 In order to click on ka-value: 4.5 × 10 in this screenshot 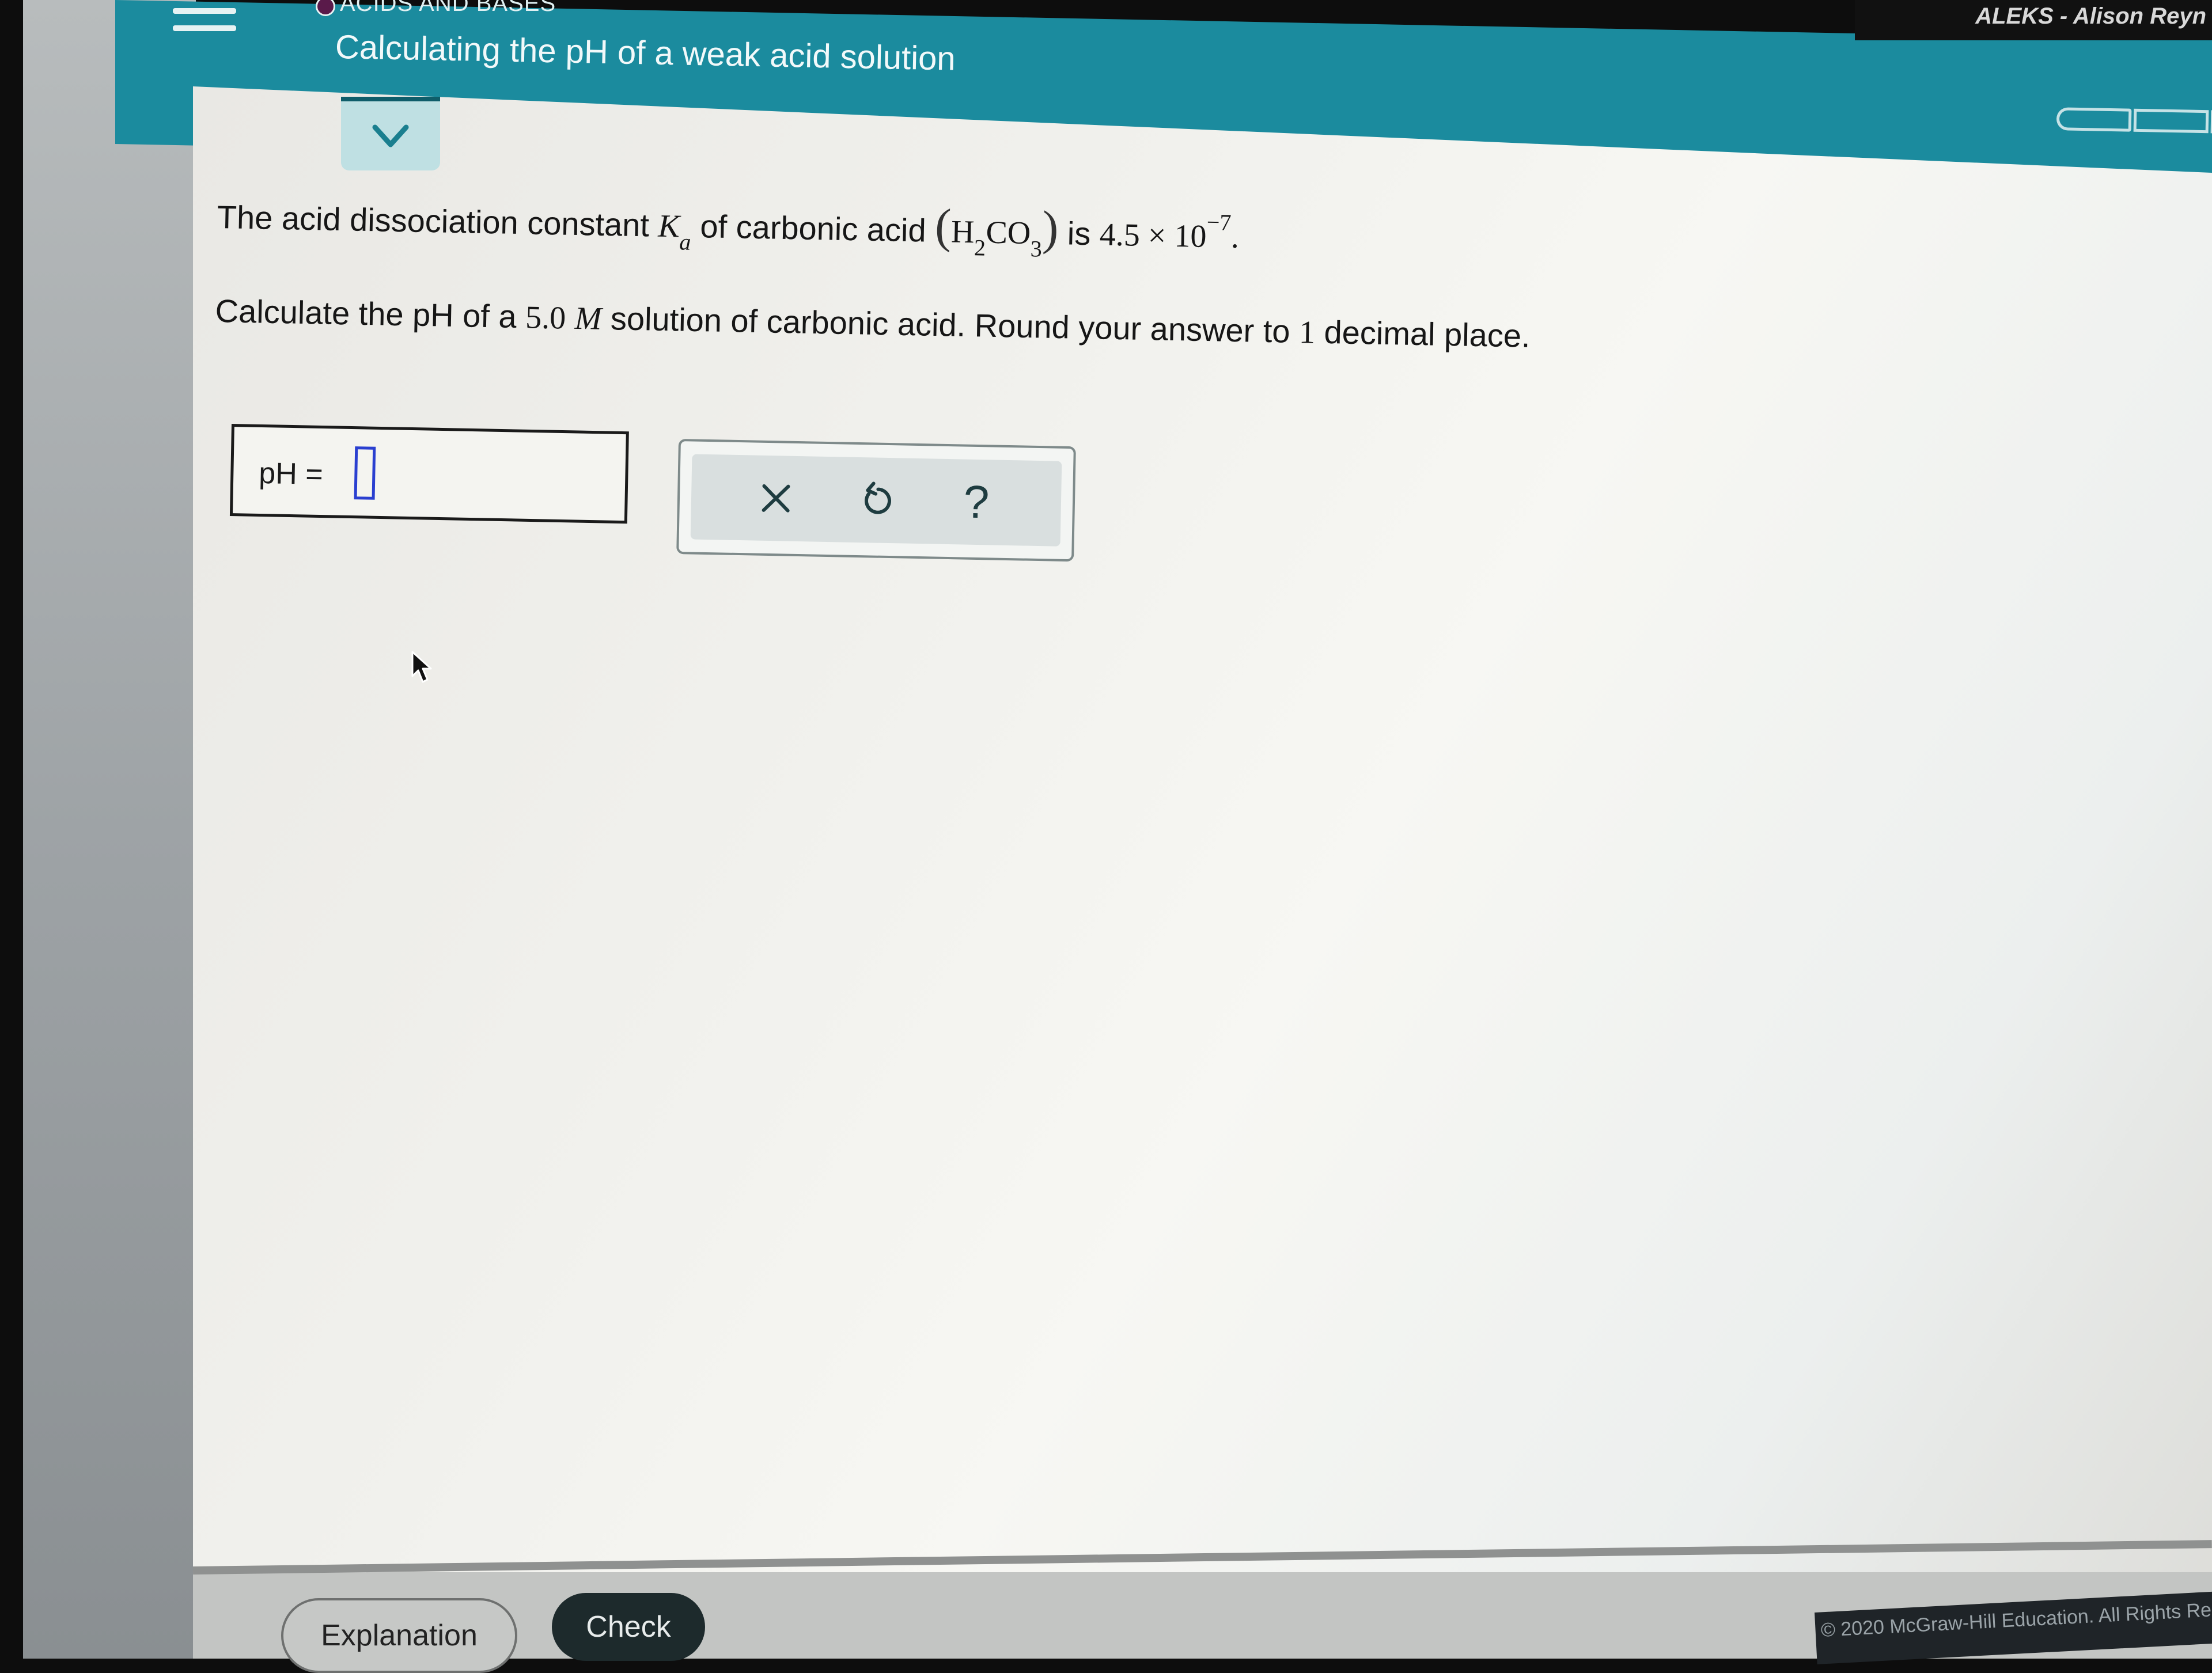, I will do `click(1153, 236)`.